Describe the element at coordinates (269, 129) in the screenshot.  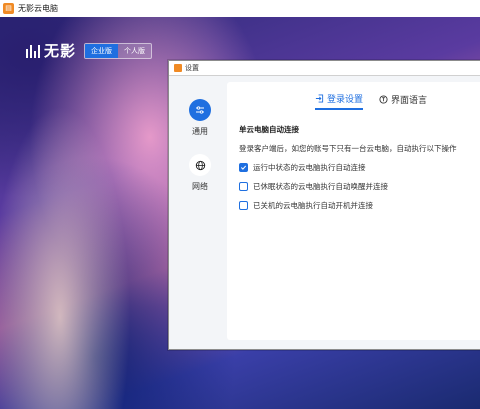
I see `section-title: 单云电脑自动连接` at that location.